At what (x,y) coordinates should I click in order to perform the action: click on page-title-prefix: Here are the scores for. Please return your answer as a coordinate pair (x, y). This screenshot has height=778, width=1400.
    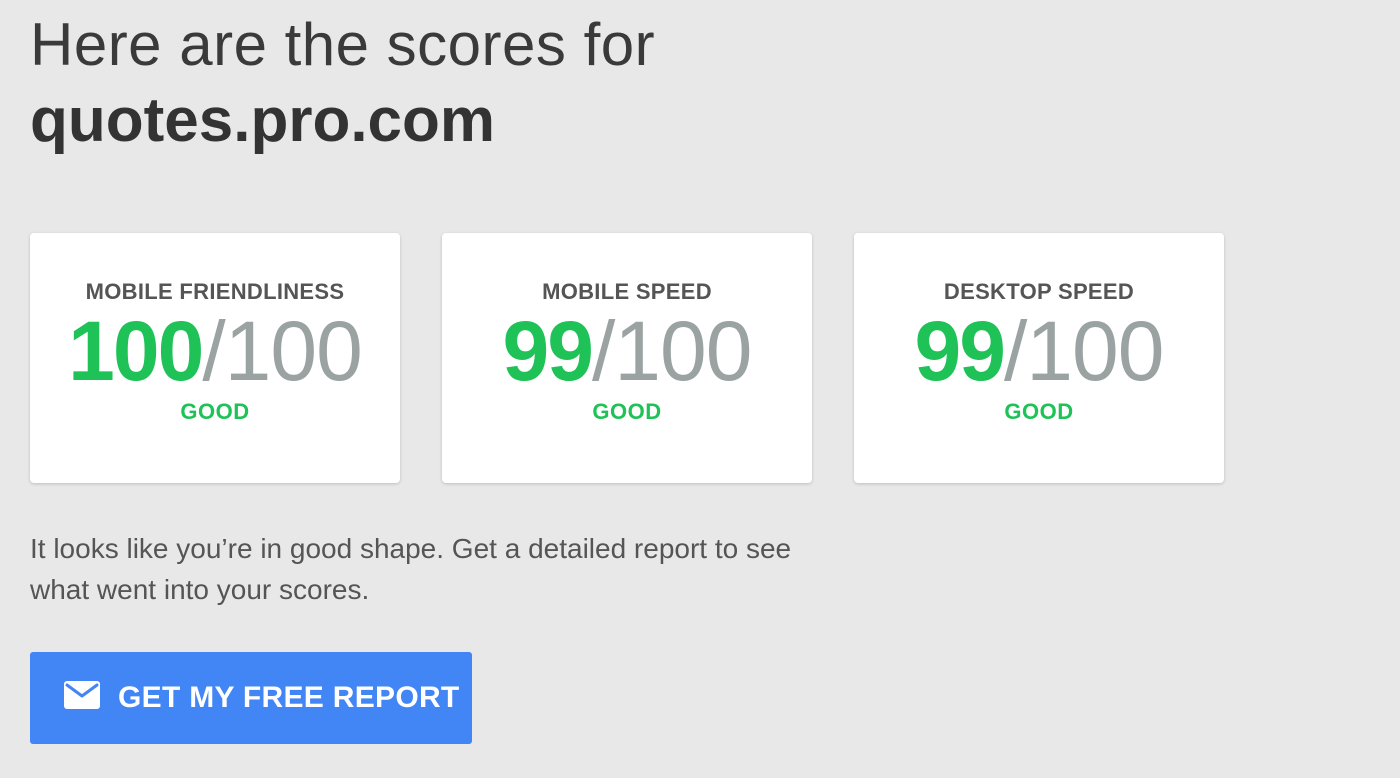
    Looking at the image, I should click on (343, 44).